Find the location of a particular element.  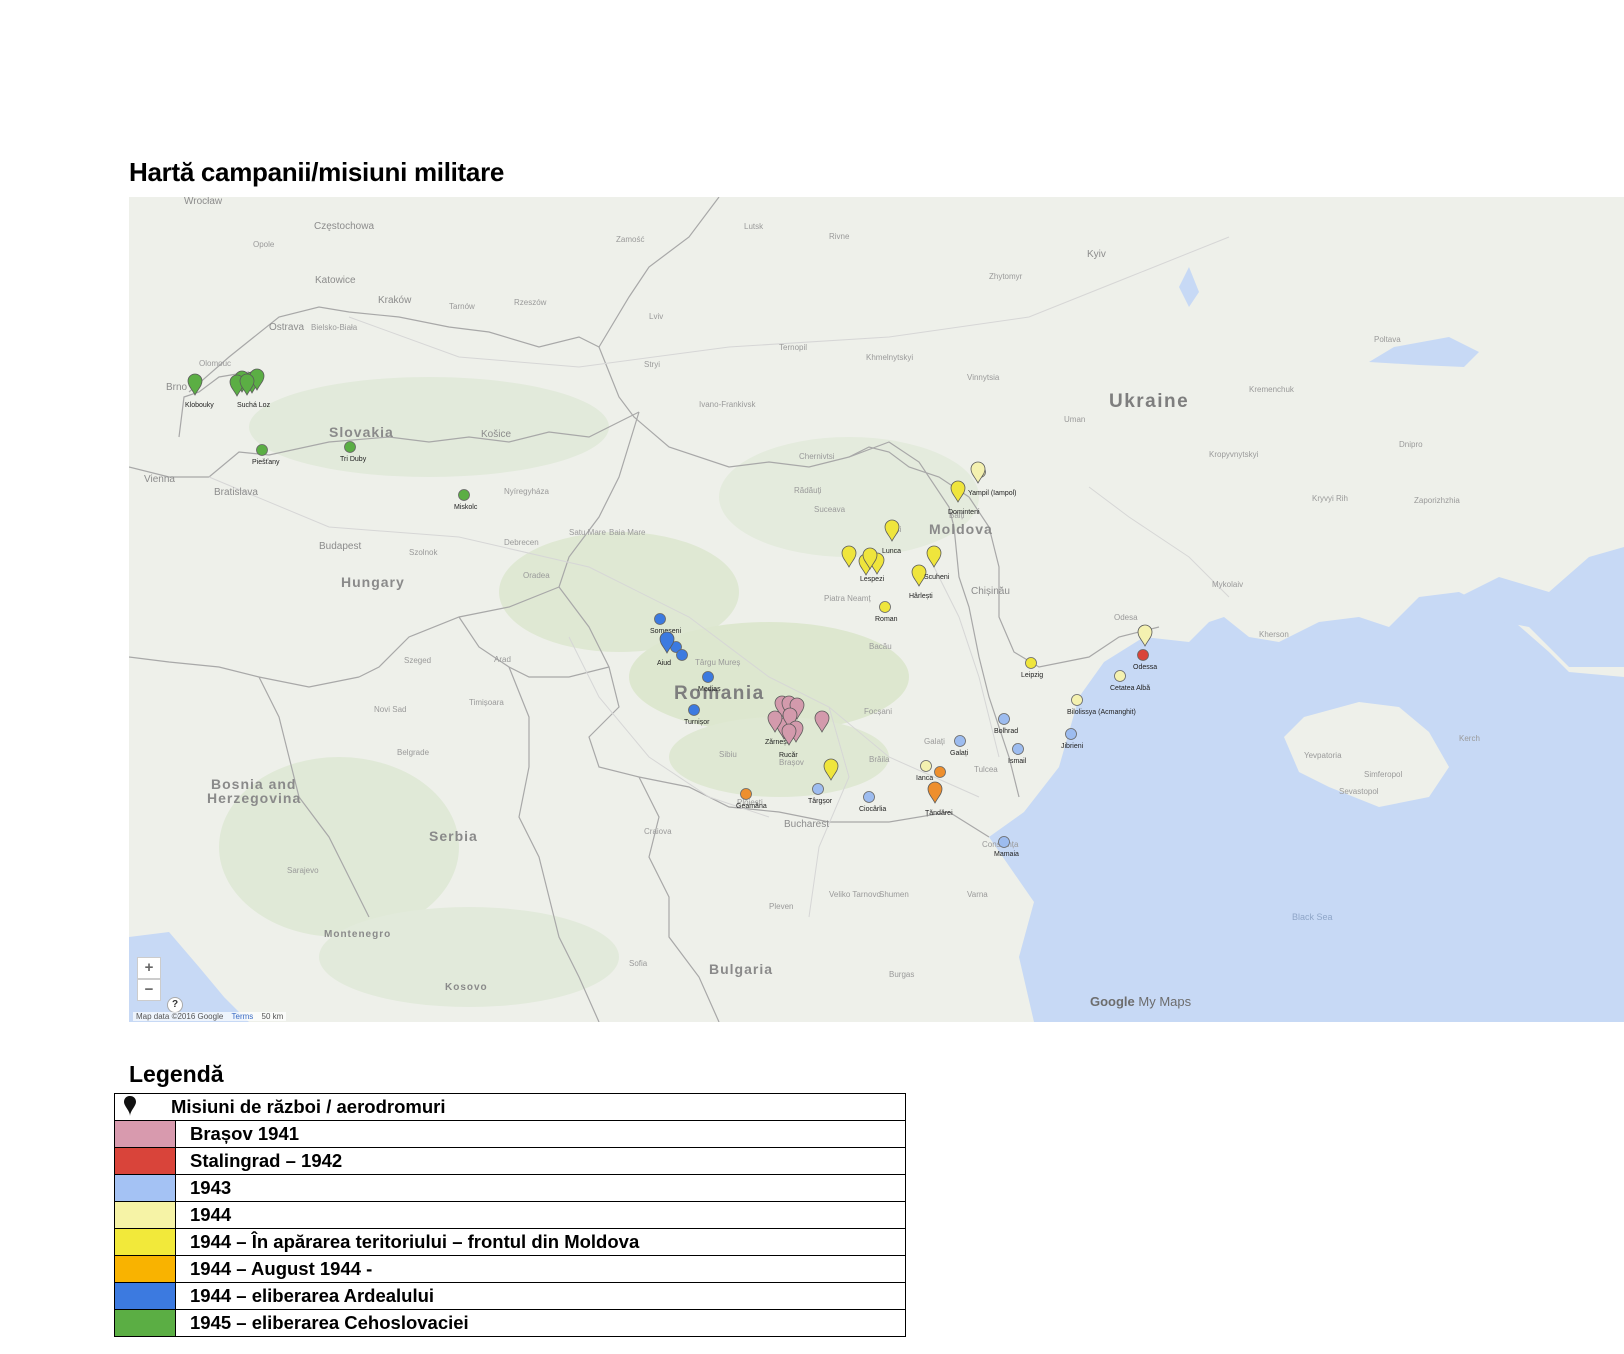

pin-label: Bilolissya (Acmanghit) is located at coordinates (1101, 712).